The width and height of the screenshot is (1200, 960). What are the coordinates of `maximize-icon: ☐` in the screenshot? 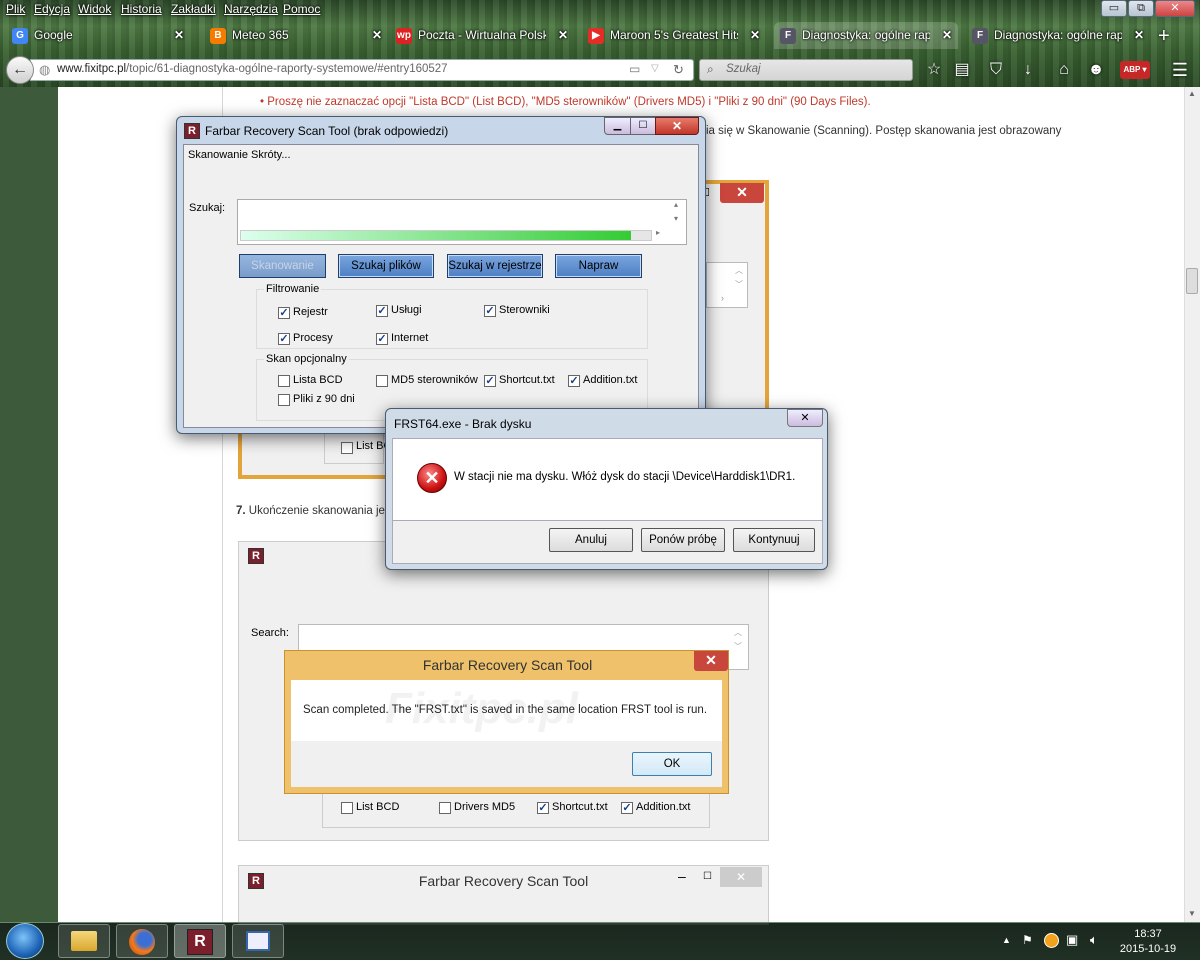 It's located at (707, 876).